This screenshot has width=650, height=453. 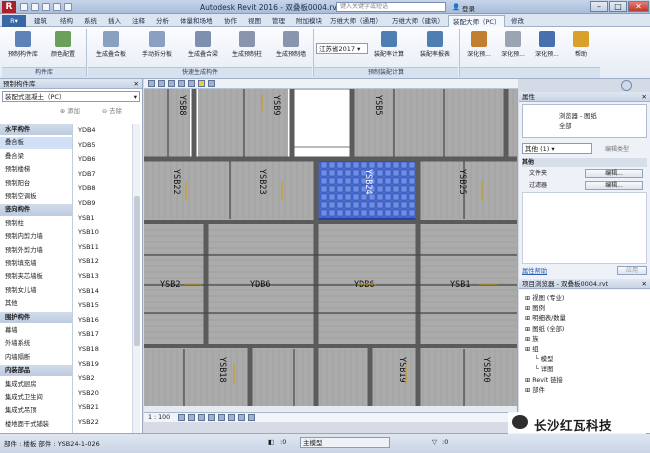 What do you see at coordinates (557, 148) in the screenshot?
I see `instance-filter-select: 其他 (1) ▾` at bounding box center [557, 148].